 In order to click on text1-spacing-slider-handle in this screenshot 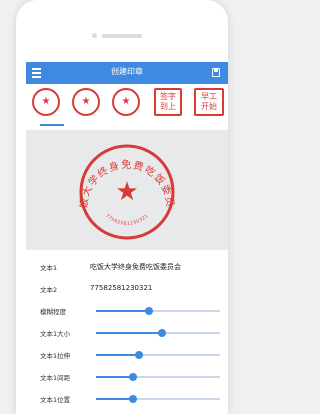, I will do `click(133, 377)`.